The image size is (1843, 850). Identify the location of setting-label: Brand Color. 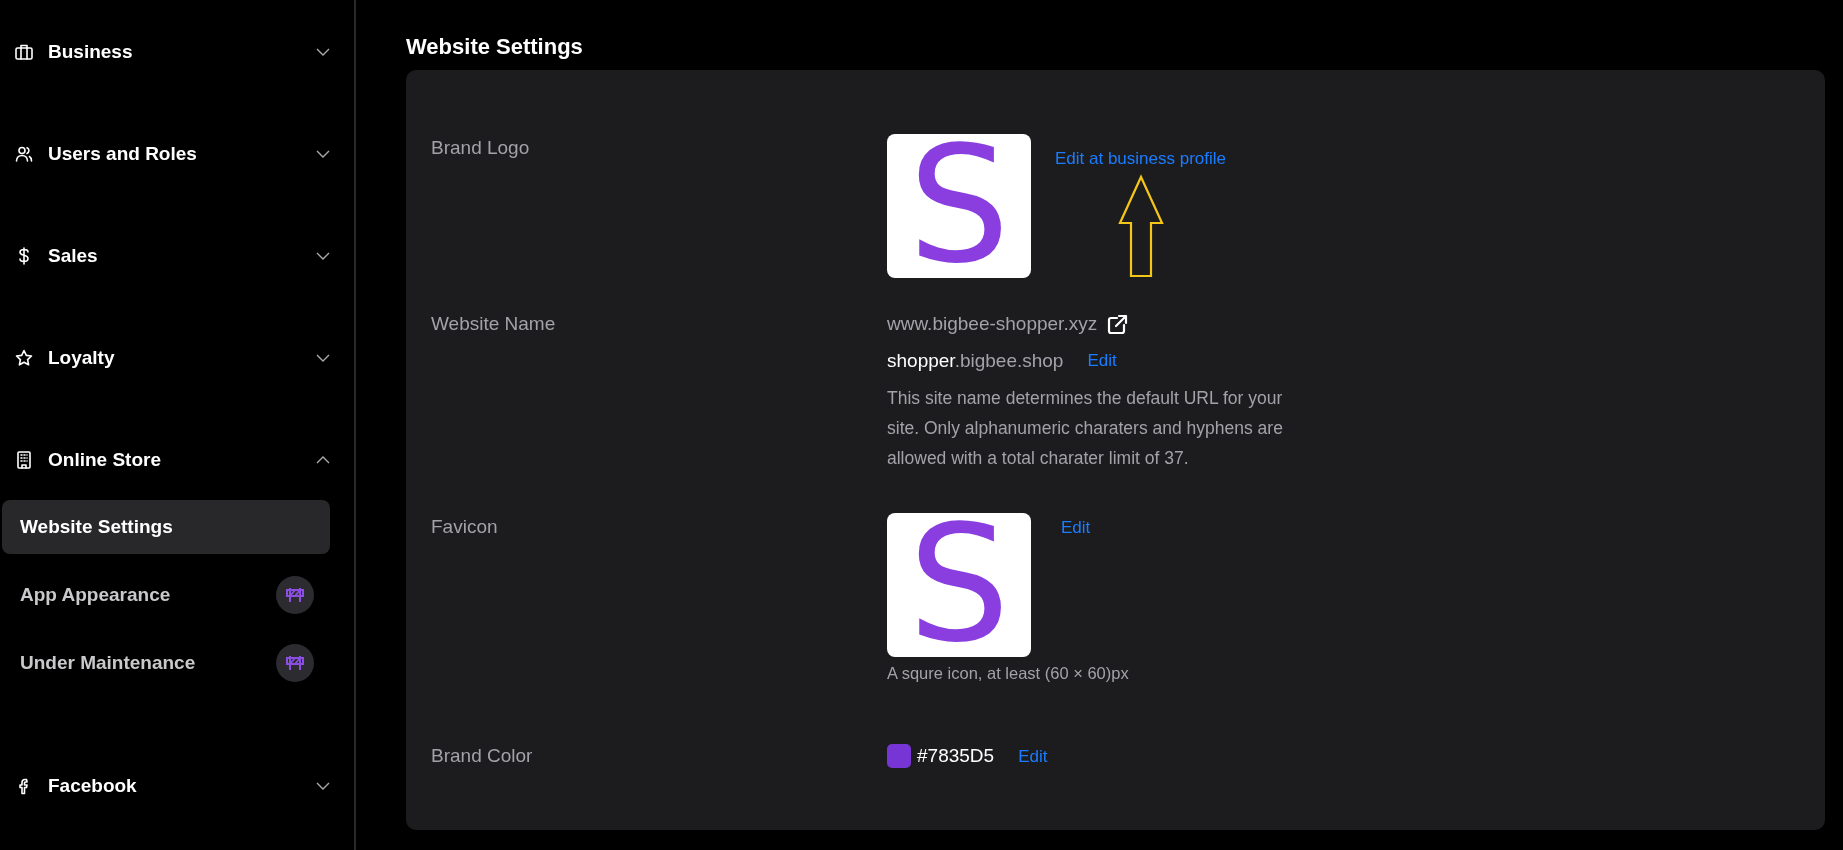
(482, 756).